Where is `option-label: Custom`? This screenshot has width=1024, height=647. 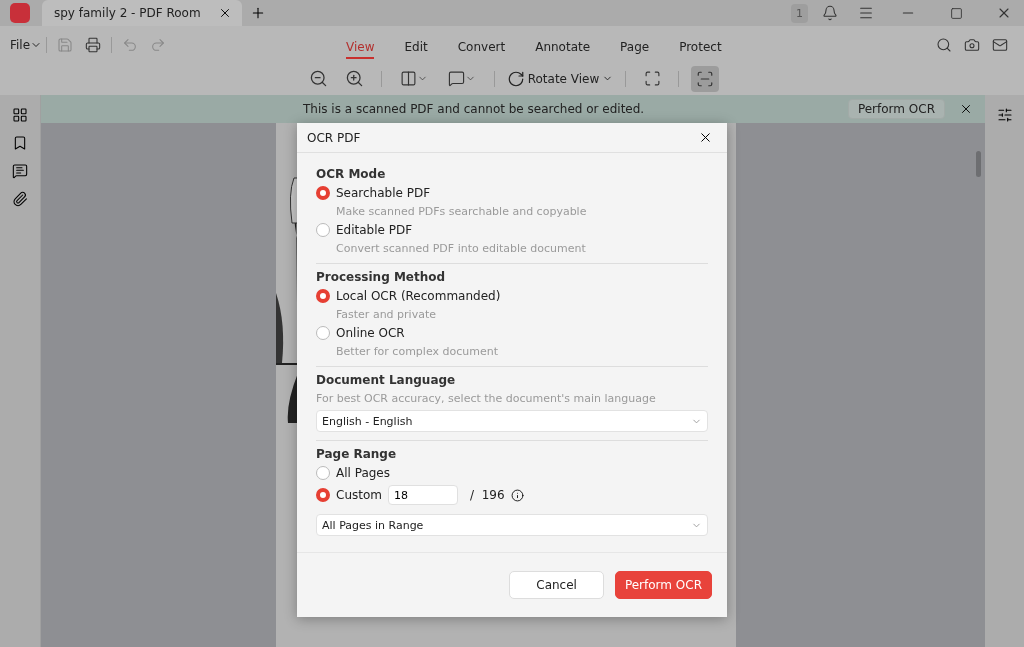 option-label: Custom is located at coordinates (359, 495).